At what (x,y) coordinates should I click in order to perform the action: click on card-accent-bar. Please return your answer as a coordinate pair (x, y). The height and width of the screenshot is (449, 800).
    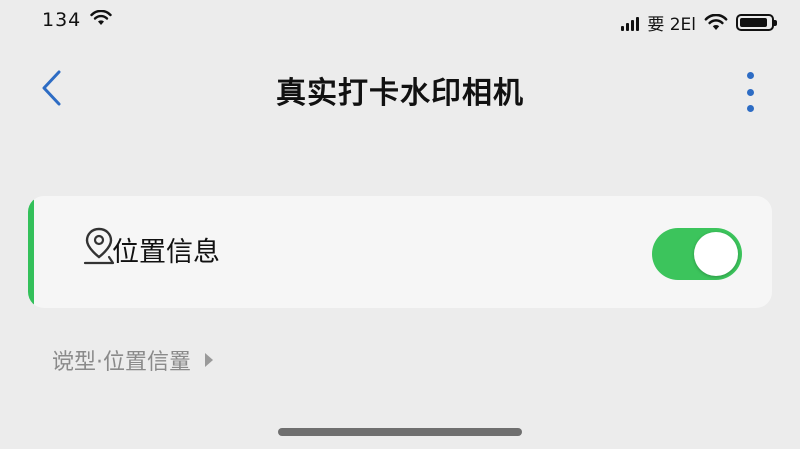
    Looking at the image, I should click on (31, 252).